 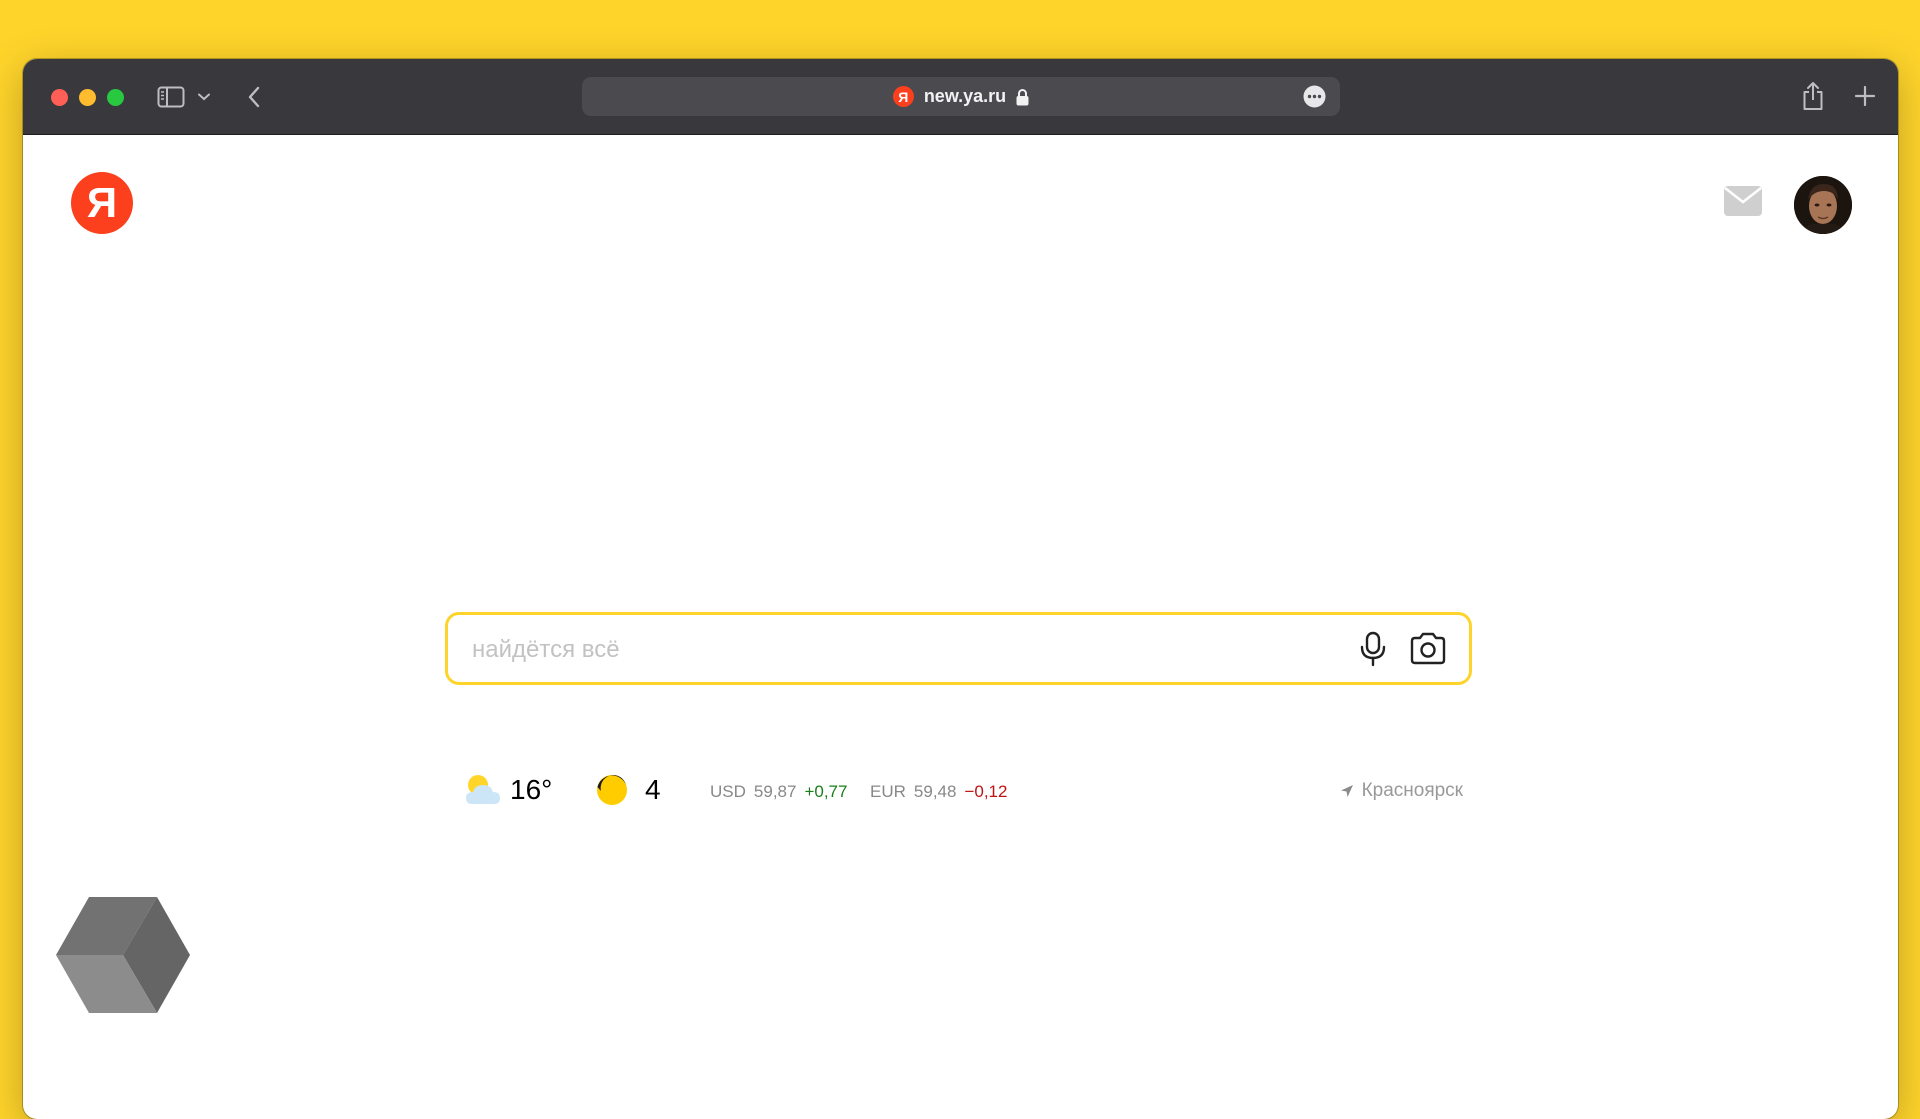 What do you see at coordinates (87, 97) in the screenshot?
I see `minimize-window-button` at bounding box center [87, 97].